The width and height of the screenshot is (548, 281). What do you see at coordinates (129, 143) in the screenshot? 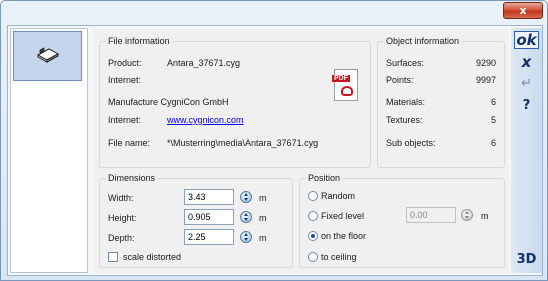
I see `filename-label: File name:` at bounding box center [129, 143].